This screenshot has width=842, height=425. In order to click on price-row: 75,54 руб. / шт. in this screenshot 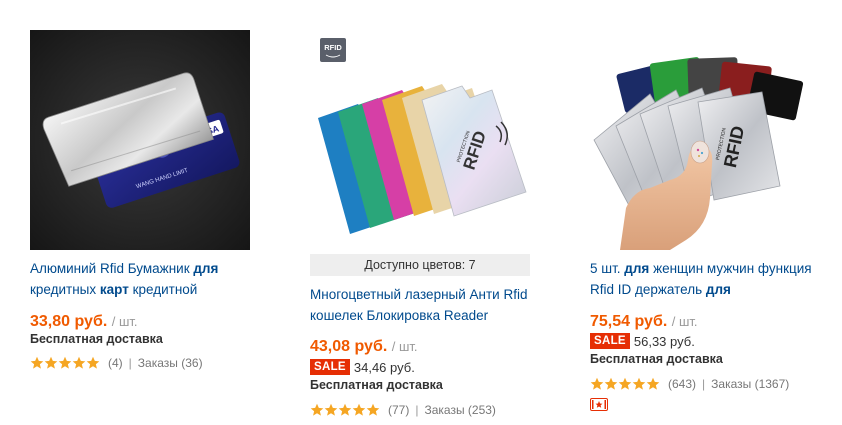, I will do `click(644, 322)`.